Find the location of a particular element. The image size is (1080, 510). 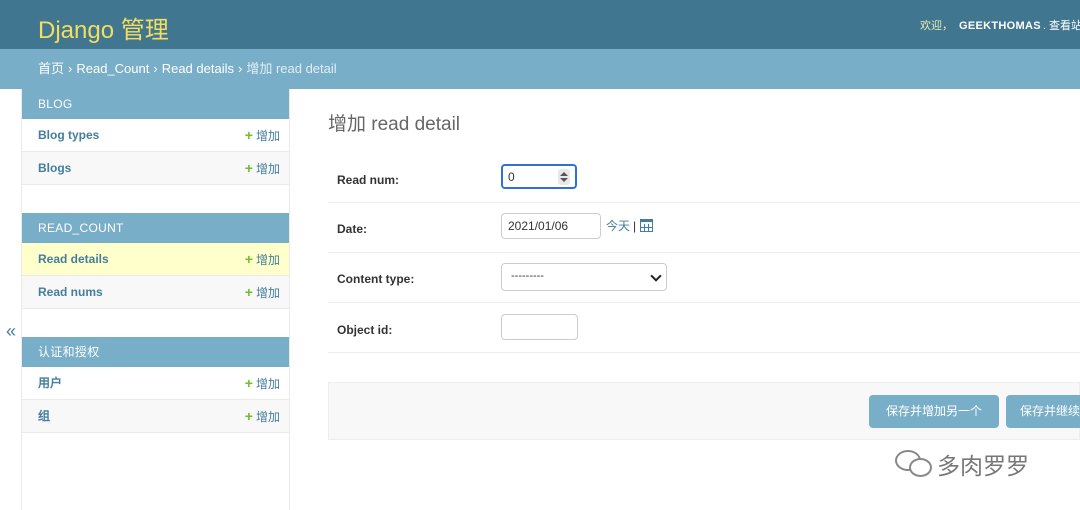

form-row-read-num: Read num: is located at coordinates (704, 178).